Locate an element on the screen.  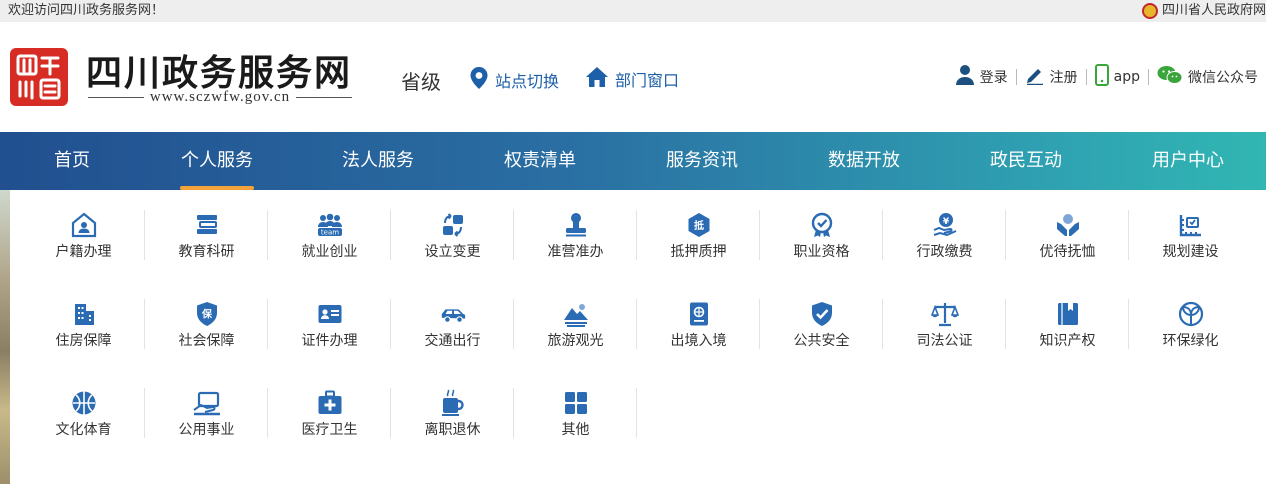
service-label: 行政缴费 is located at coordinates (944, 252).